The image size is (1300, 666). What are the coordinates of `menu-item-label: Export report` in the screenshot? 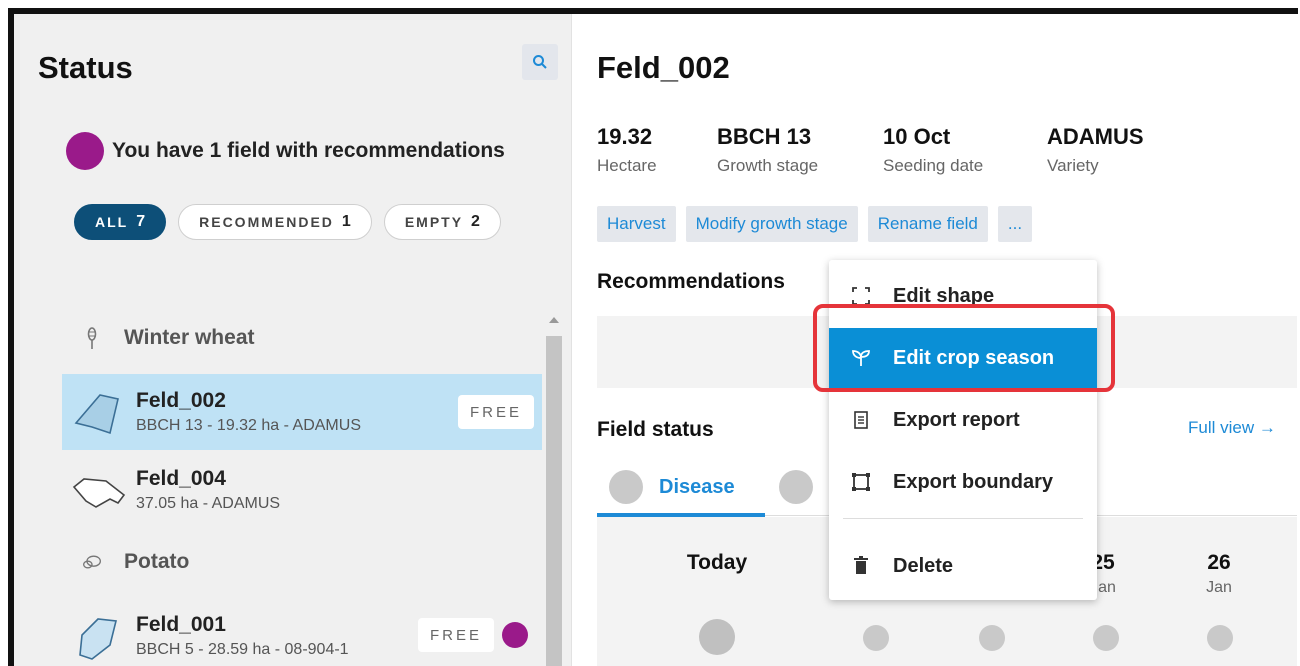 It's located at (956, 419).